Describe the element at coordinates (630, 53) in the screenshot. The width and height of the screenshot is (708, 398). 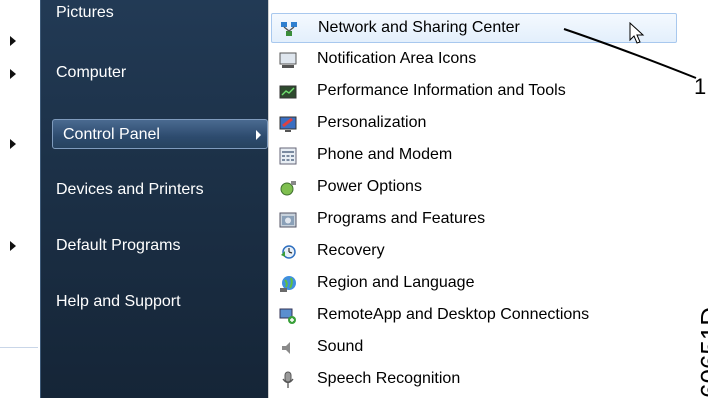
I see `callout-leader-line` at that location.